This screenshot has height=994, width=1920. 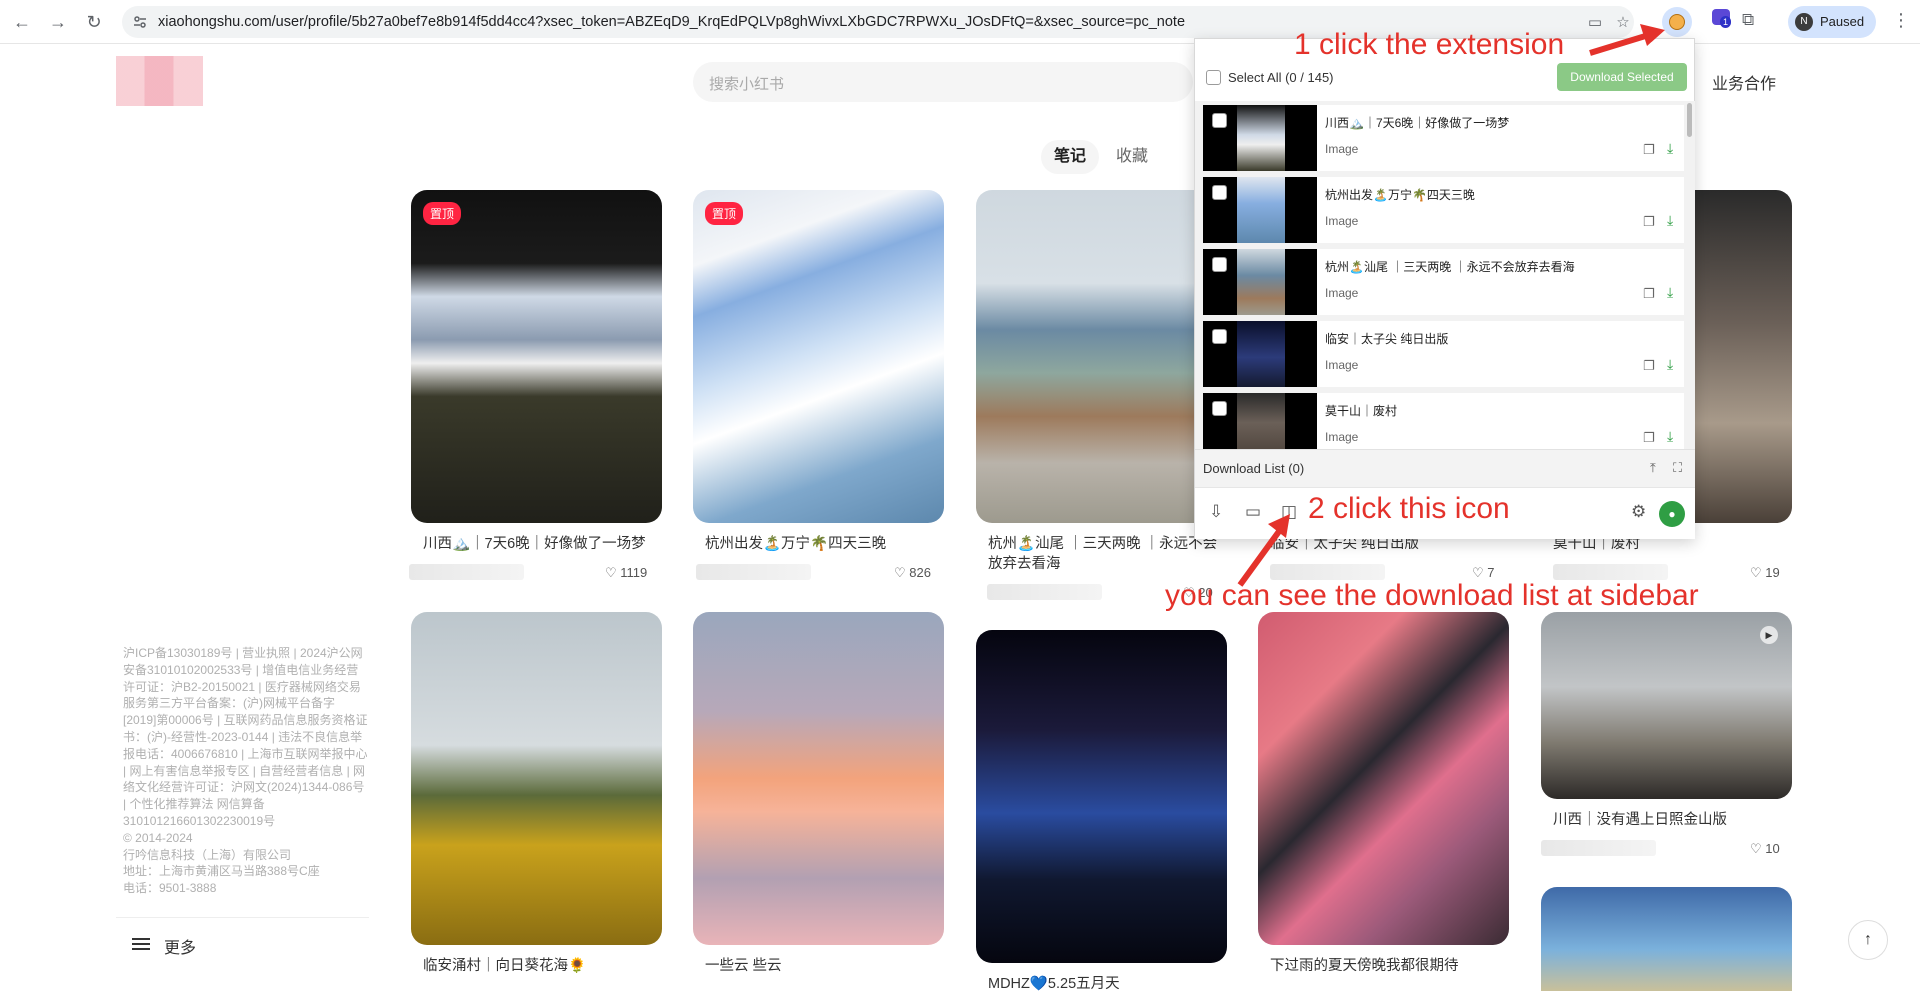 What do you see at coordinates (1417, 123) in the screenshot?
I see `item-title: 川西🏔️｜7天6晚｜好像做了一场梦` at bounding box center [1417, 123].